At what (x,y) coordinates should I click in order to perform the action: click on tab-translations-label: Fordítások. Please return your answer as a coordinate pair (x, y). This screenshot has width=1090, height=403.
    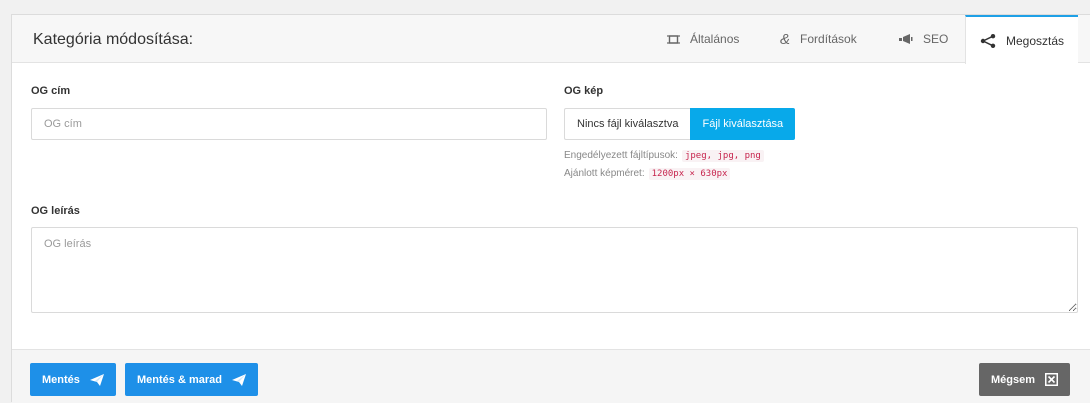
    Looking at the image, I should click on (828, 39).